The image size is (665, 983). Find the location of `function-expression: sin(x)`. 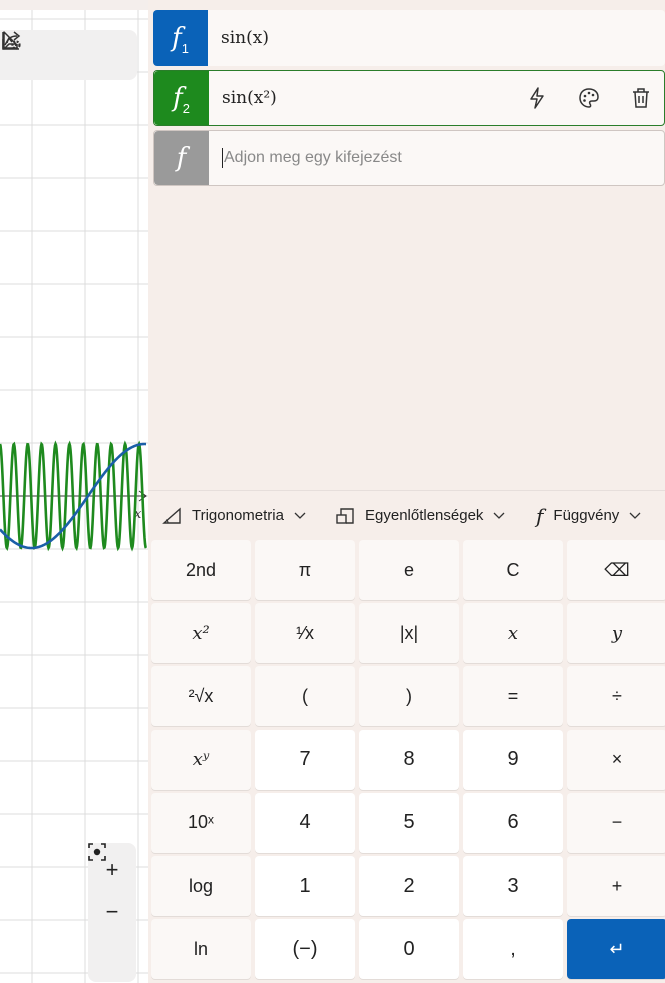

function-expression: sin(x) is located at coordinates (245, 38).